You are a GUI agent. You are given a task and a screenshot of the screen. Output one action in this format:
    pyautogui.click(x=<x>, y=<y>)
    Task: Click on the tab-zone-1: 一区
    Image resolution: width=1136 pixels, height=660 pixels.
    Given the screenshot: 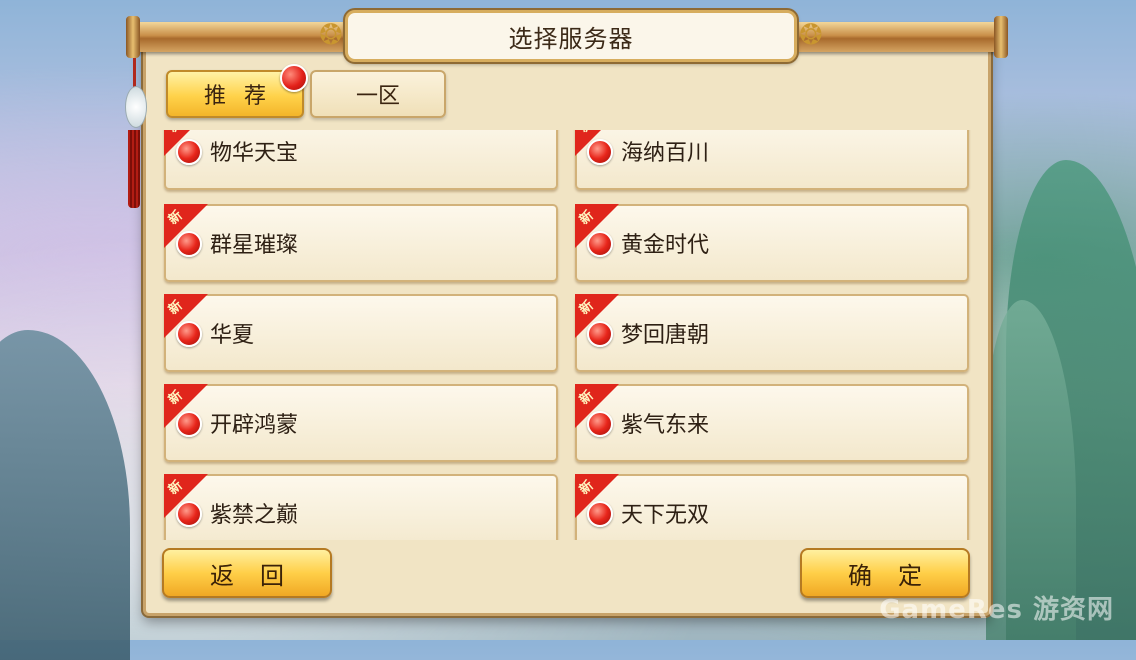 What is the action you would take?
    pyautogui.click(x=378, y=94)
    